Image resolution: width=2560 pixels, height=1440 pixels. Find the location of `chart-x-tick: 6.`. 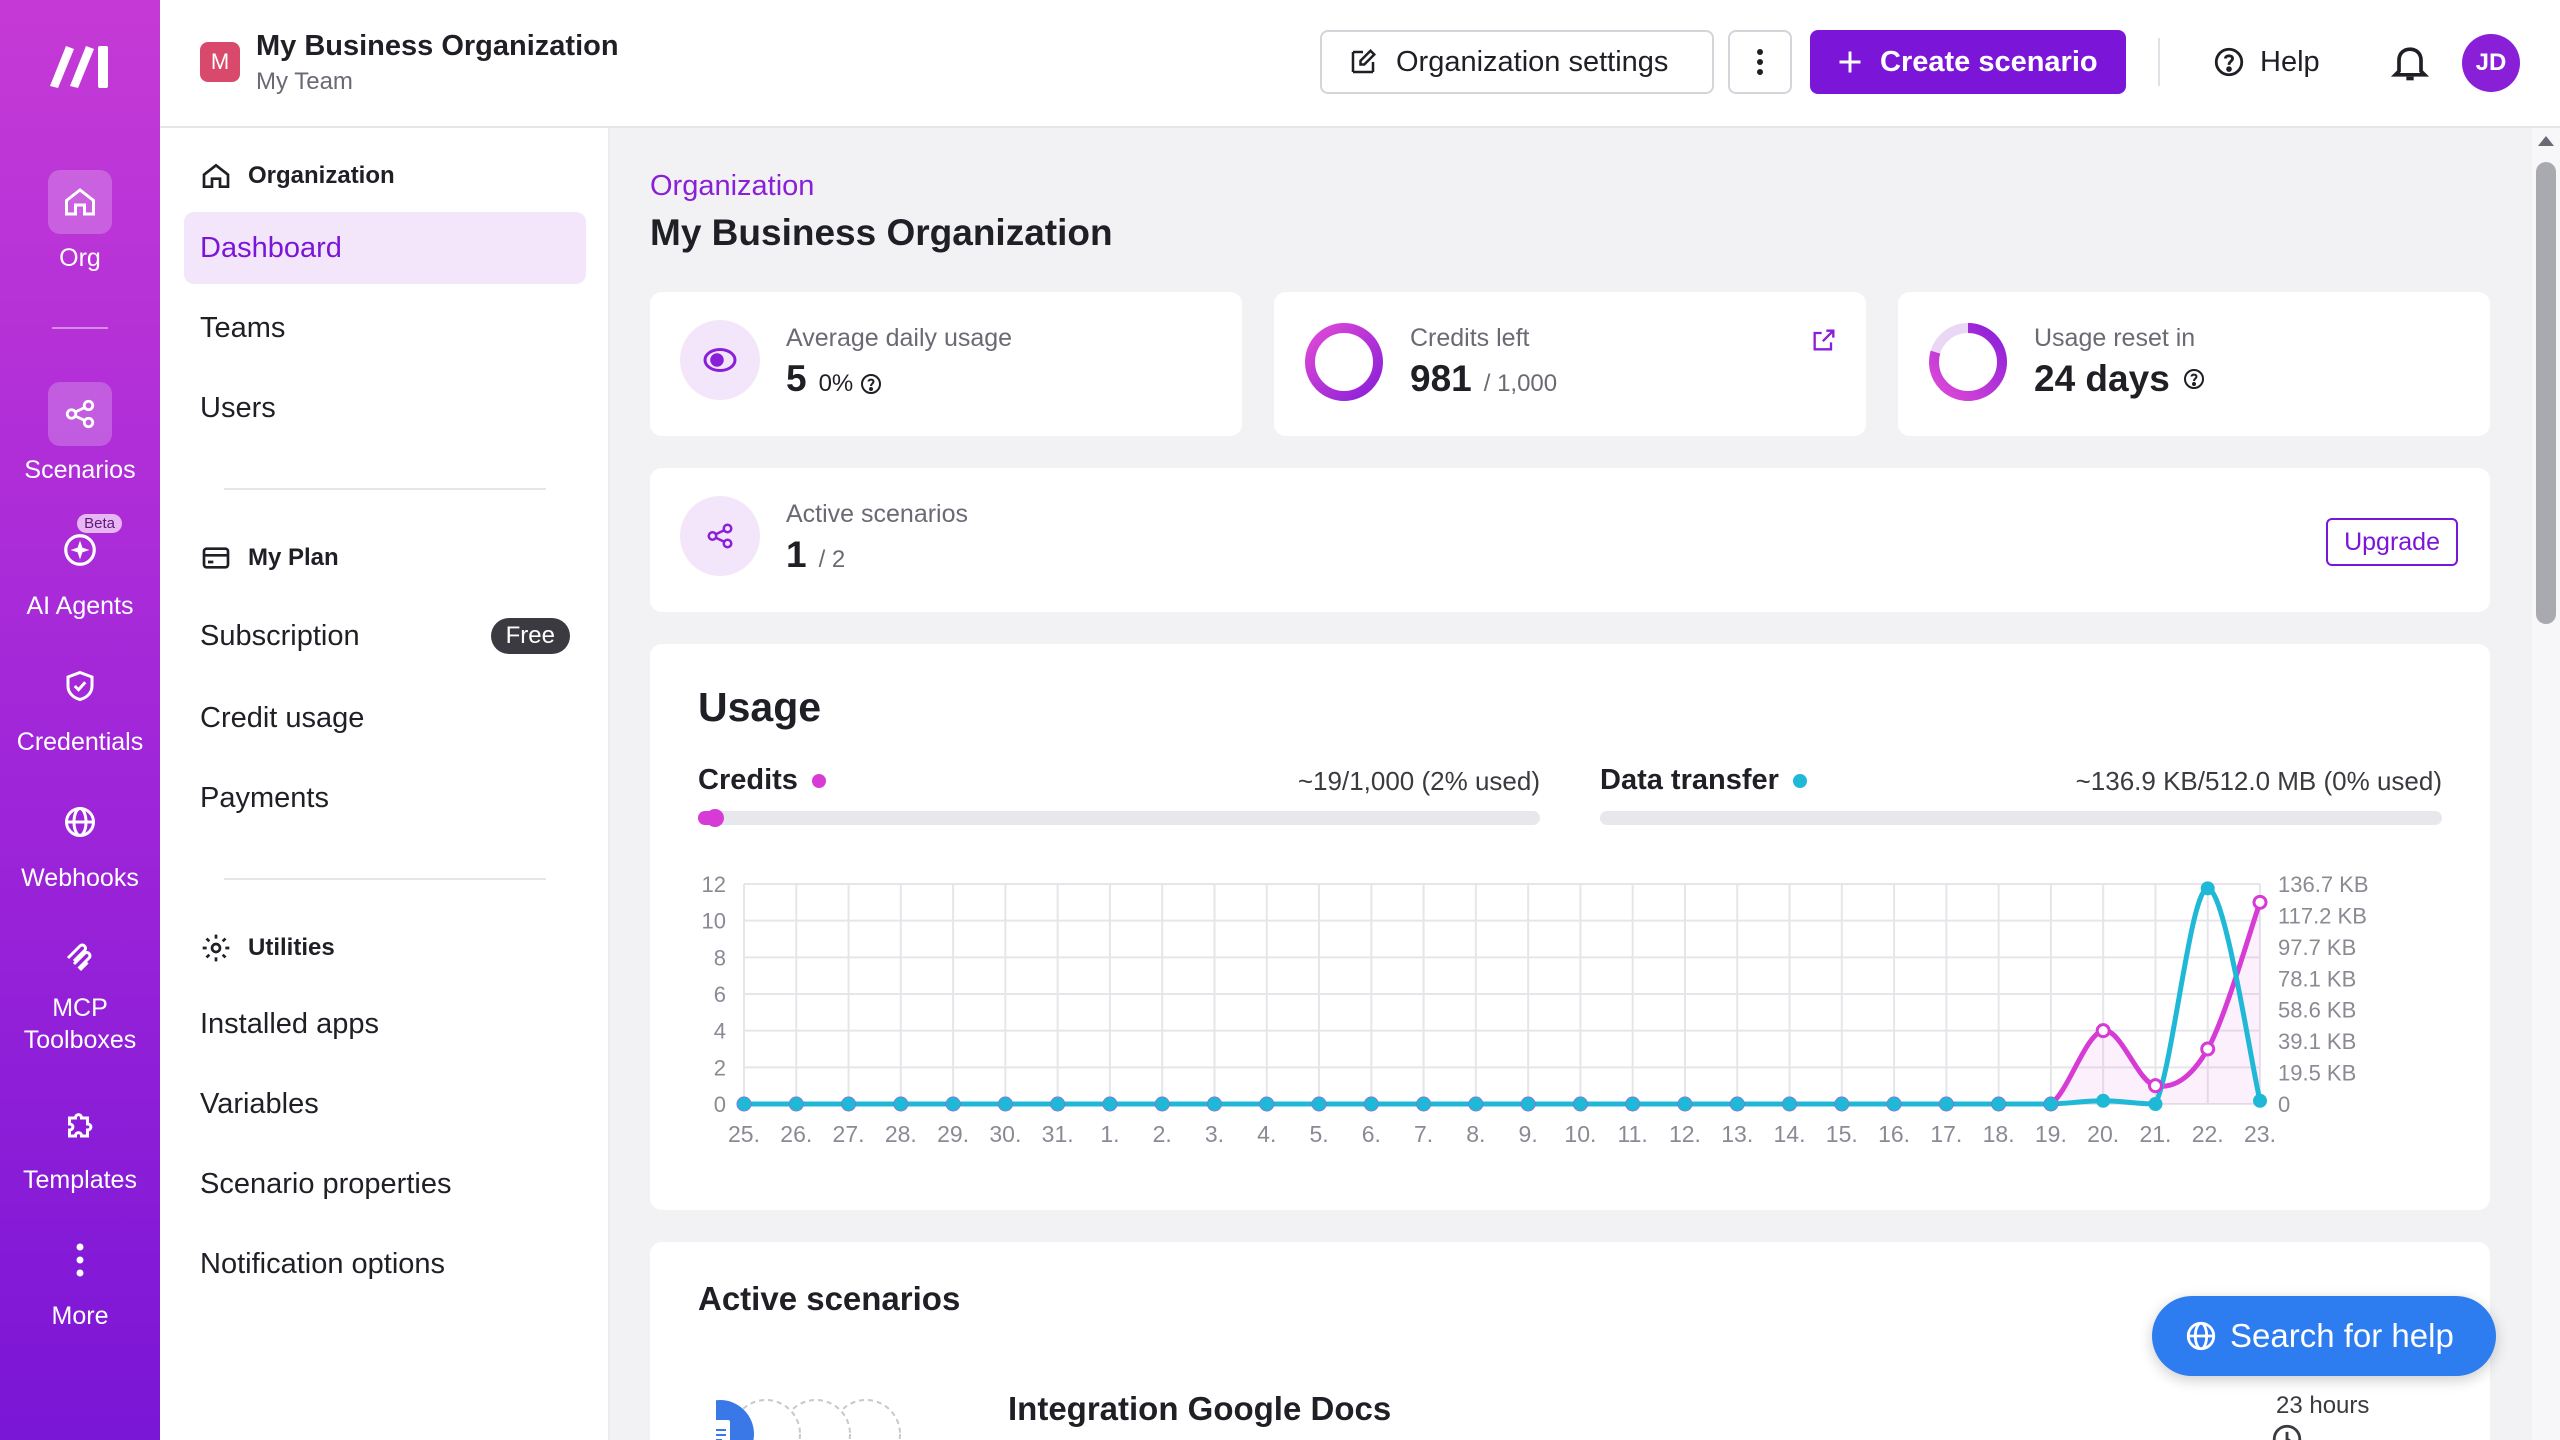

chart-x-tick: 6. is located at coordinates (1371, 1132).